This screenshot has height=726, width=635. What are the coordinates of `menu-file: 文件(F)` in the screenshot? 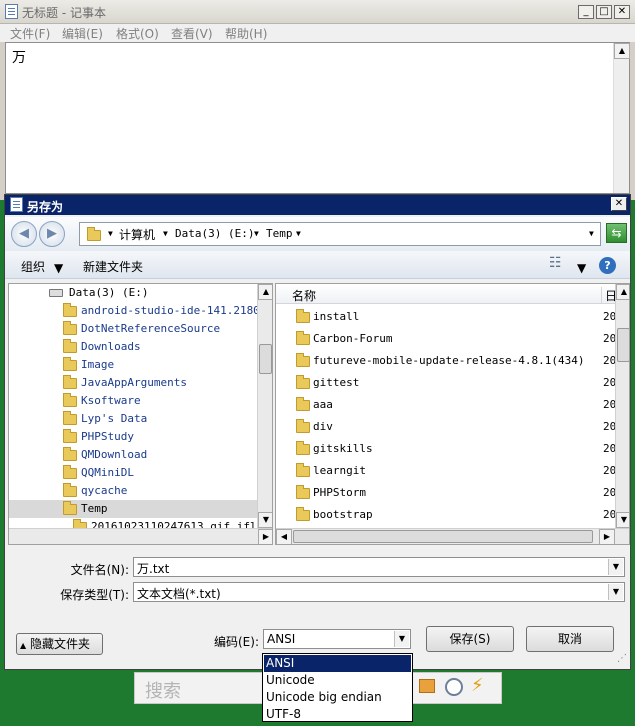 It's located at (30, 33).